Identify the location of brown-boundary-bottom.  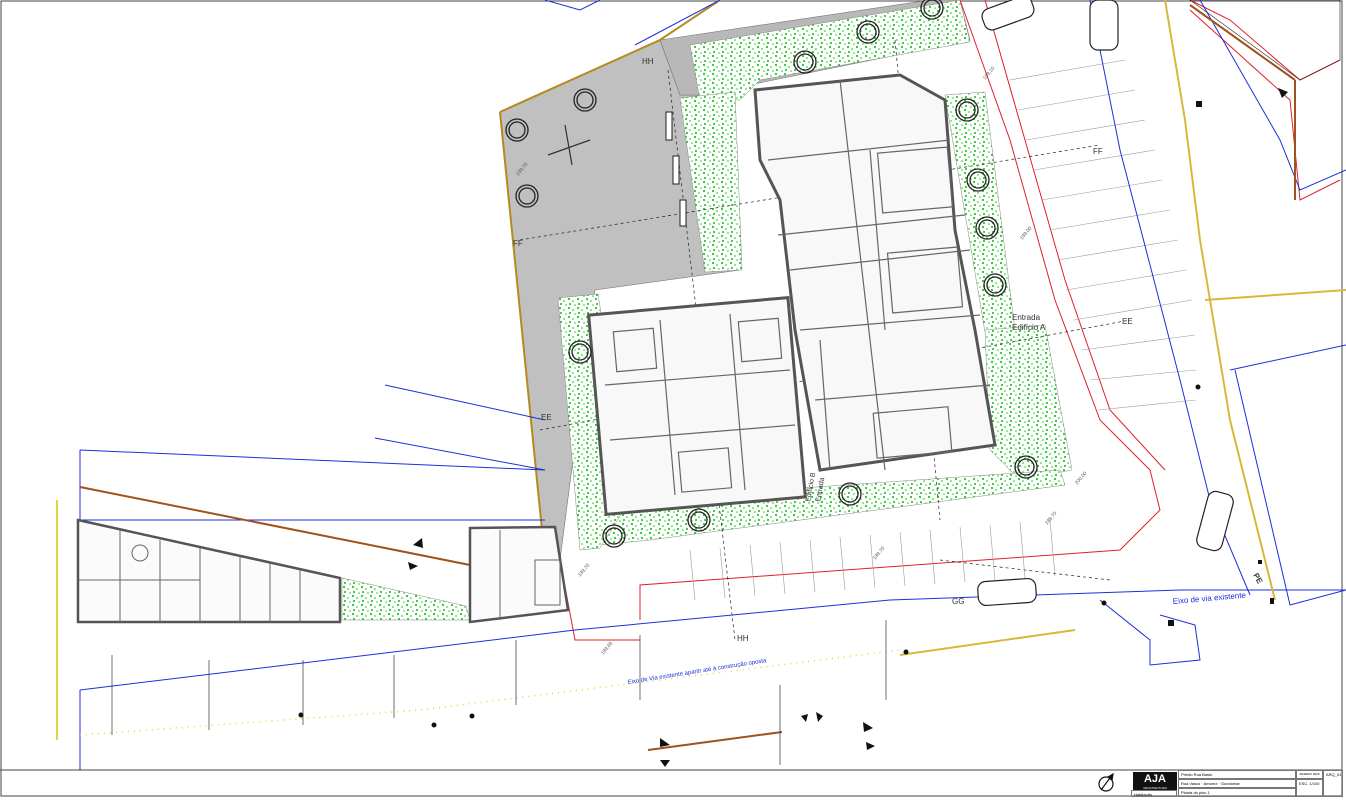
(715, 741).